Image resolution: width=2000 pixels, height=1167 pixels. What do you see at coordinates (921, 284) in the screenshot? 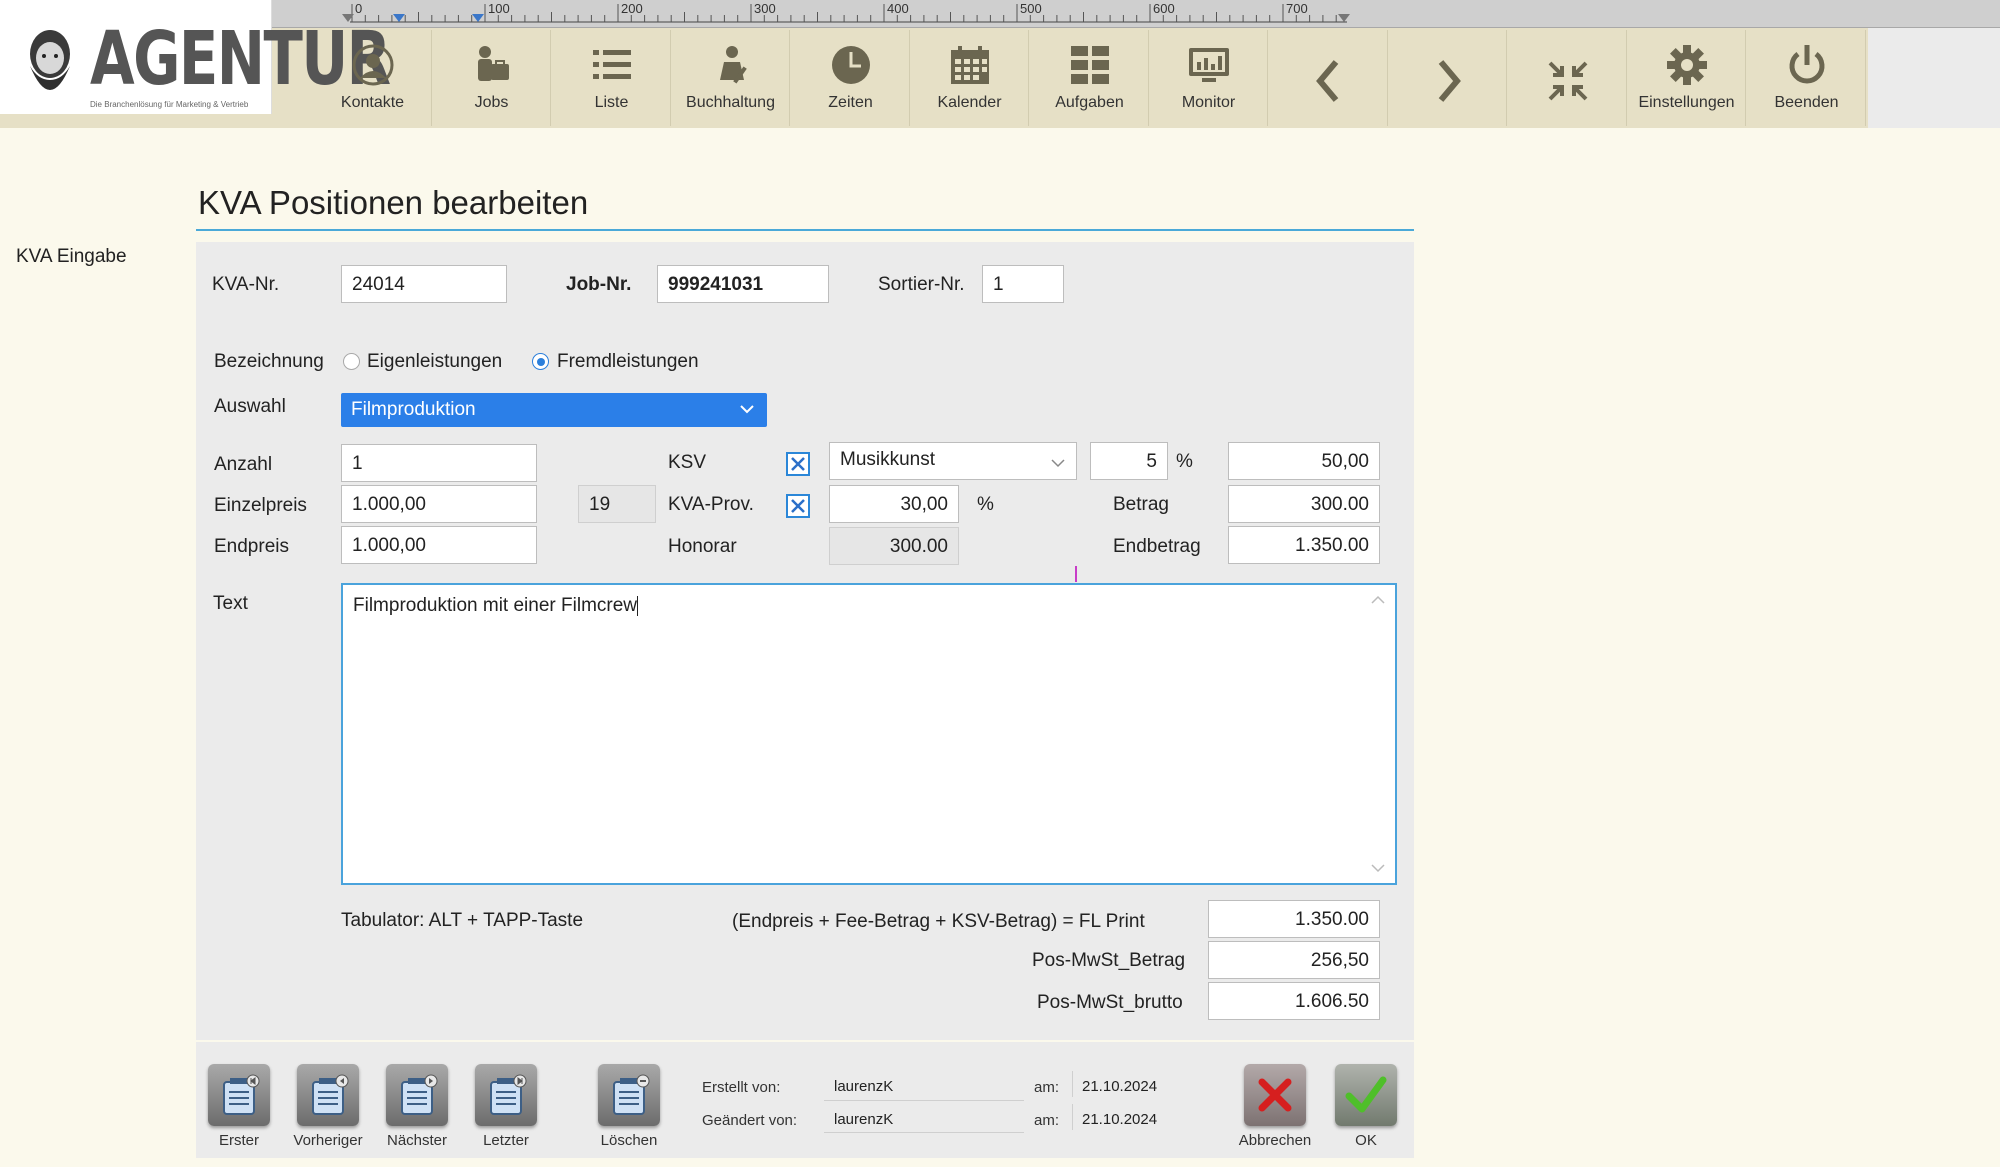
I see `sort-nr-label: Sortier-Nr.` at bounding box center [921, 284].